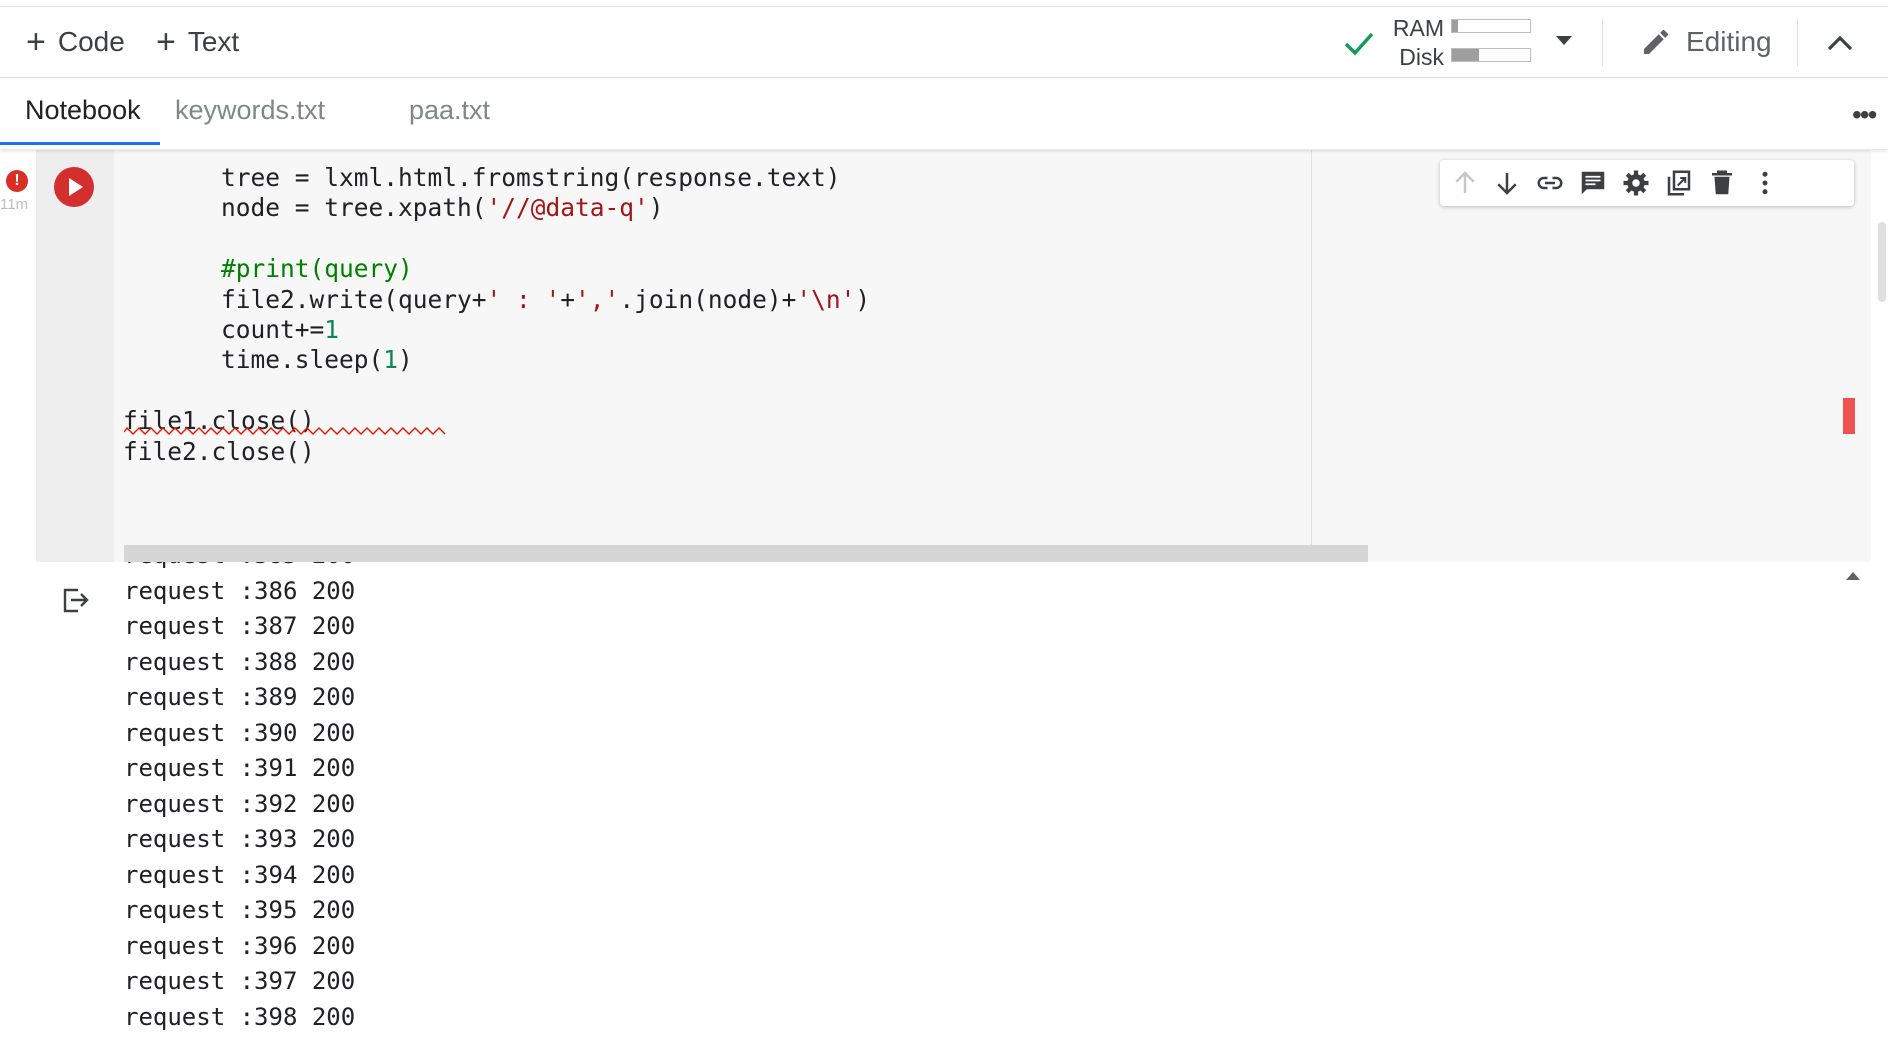 The width and height of the screenshot is (1888, 1037). What do you see at coordinates (76, 600) in the screenshot?
I see `output-actions-icon` at bounding box center [76, 600].